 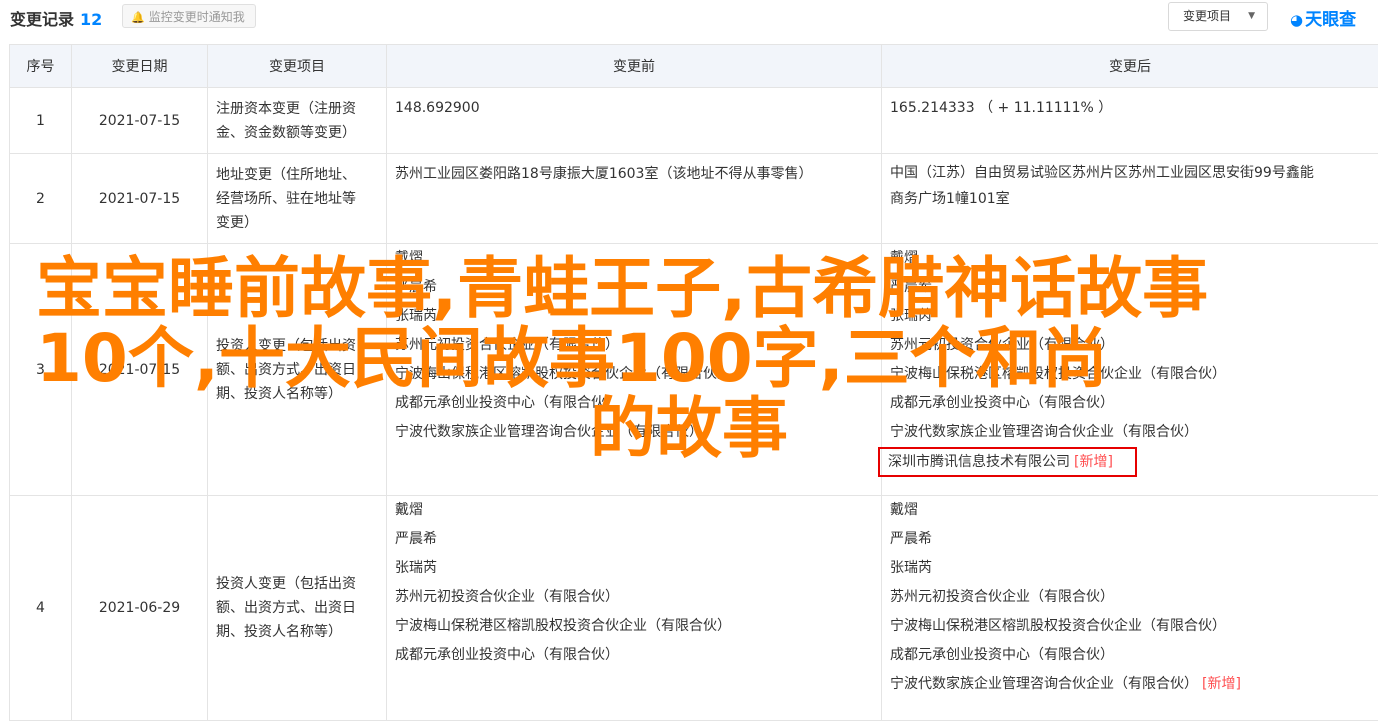 I want to click on col-header-item: 变更项目, so click(x=297, y=66).